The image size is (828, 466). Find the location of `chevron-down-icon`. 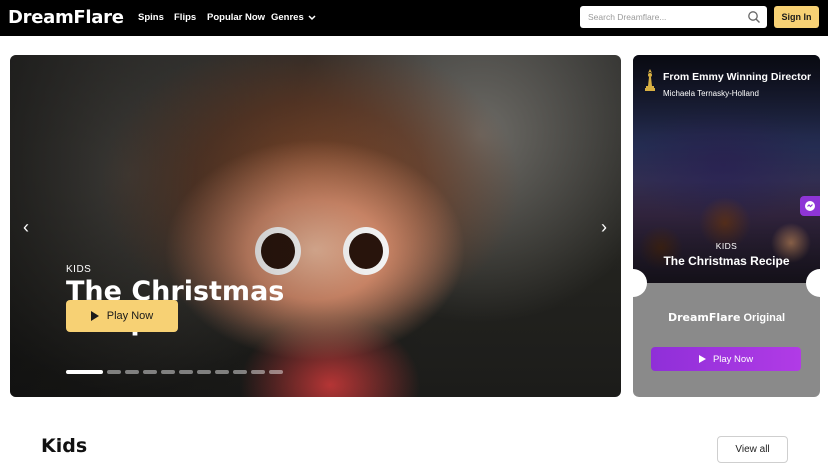

chevron-down-icon is located at coordinates (312, 17).